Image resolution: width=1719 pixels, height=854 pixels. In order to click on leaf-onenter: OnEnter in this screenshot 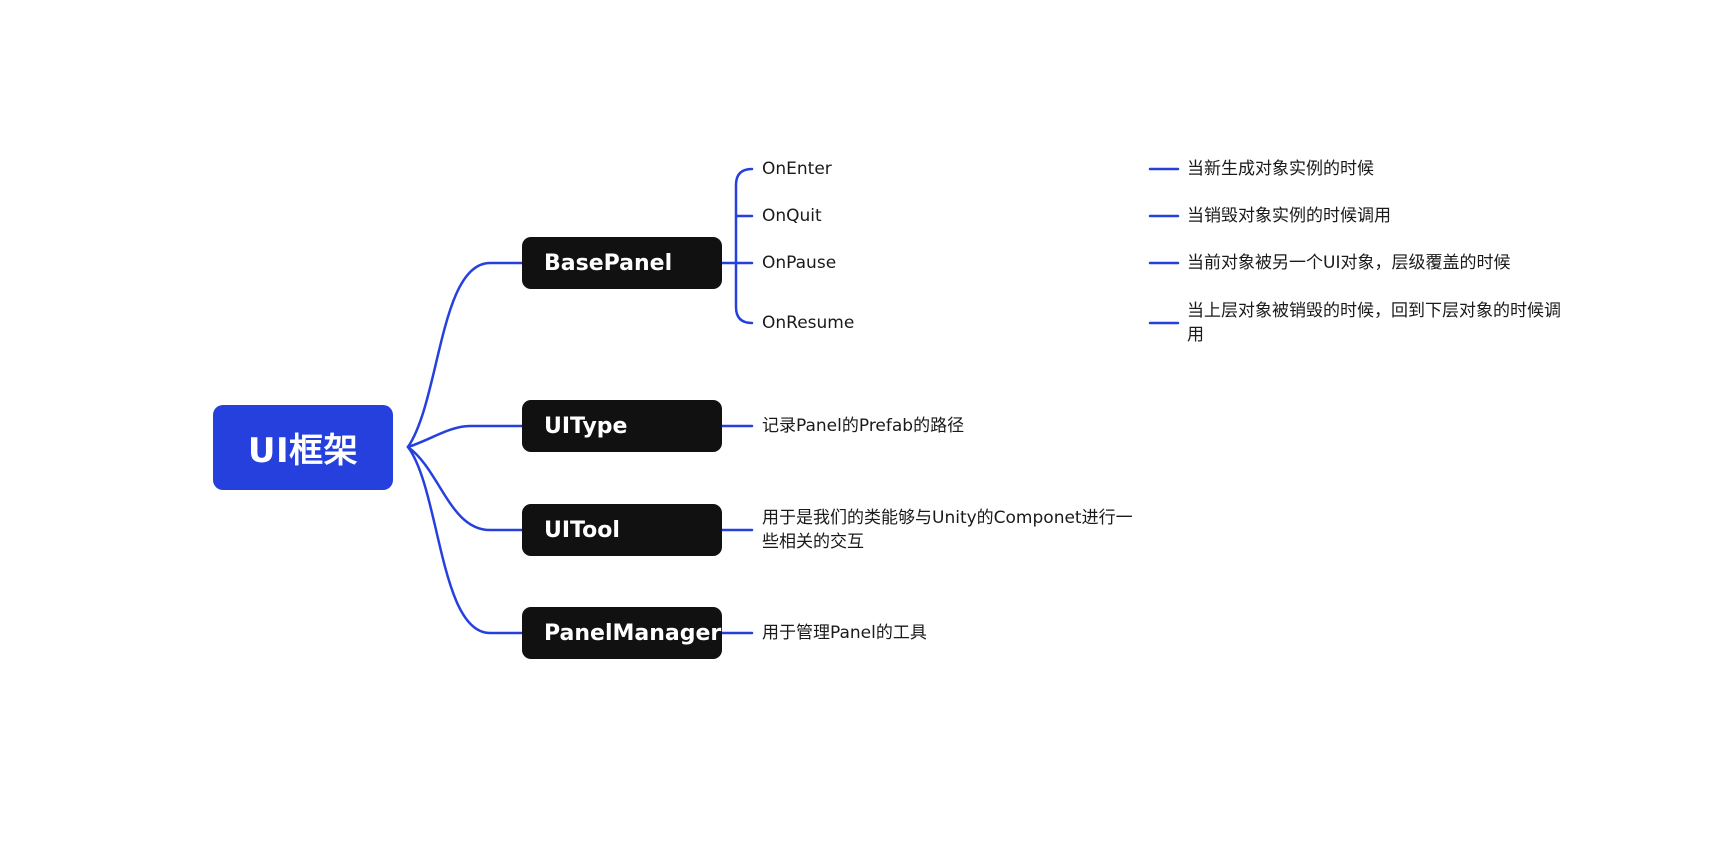, I will do `click(797, 169)`.